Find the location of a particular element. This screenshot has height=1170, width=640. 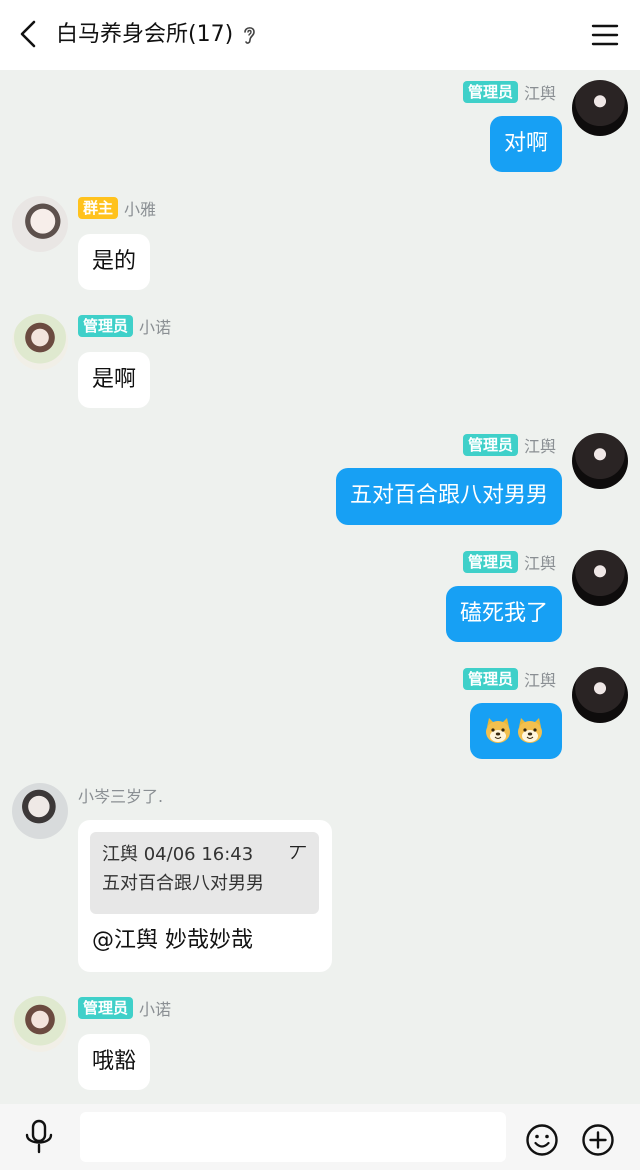

message-incoming: 管理员 小诺 哦豁 is located at coordinates (320, 1046).